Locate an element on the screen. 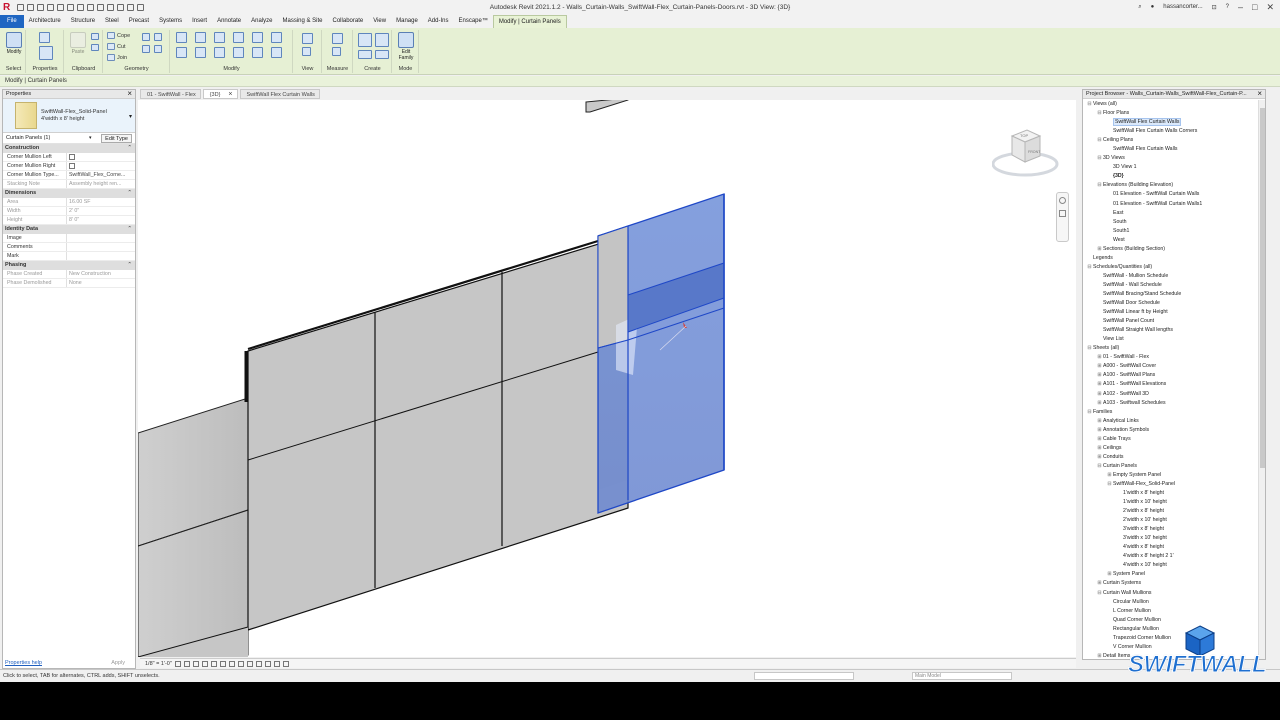  close-icon: ✕ is located at coordinates (1270, 7).